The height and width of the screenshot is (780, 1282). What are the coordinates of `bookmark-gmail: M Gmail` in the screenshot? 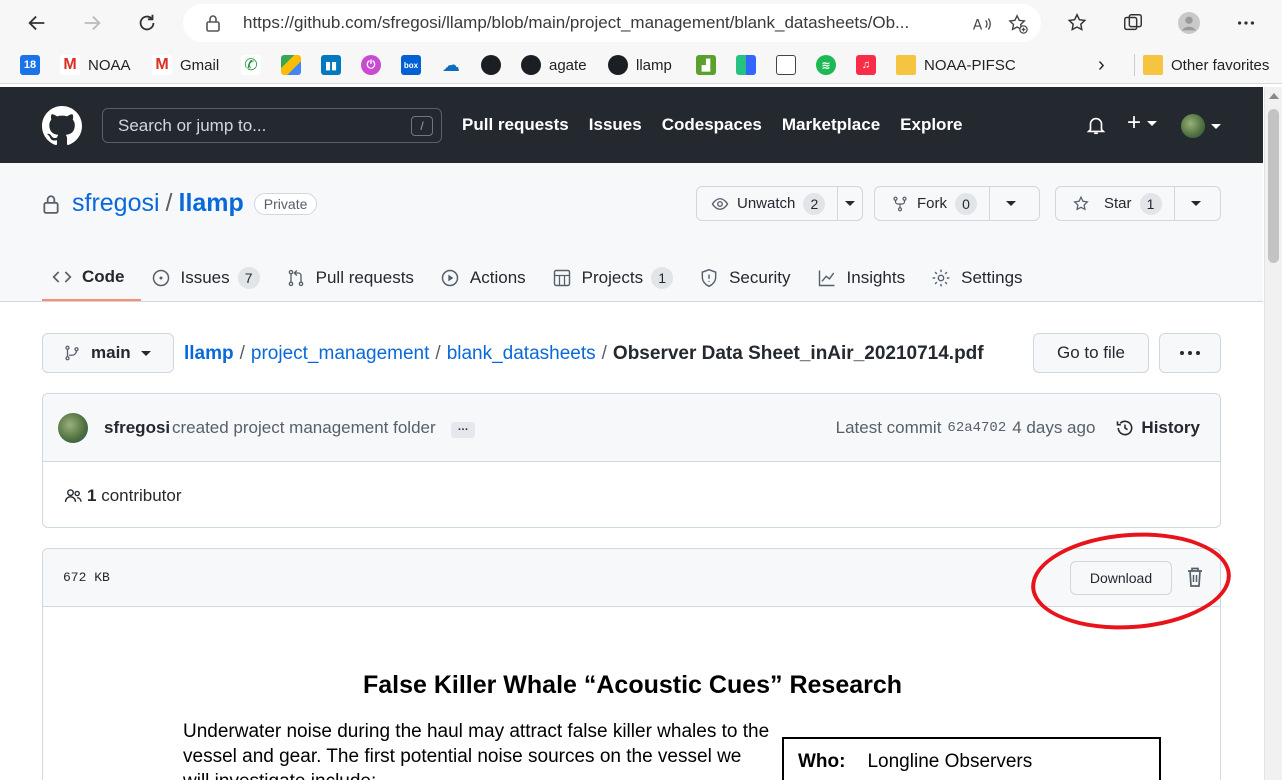 It's located at (185, 65).